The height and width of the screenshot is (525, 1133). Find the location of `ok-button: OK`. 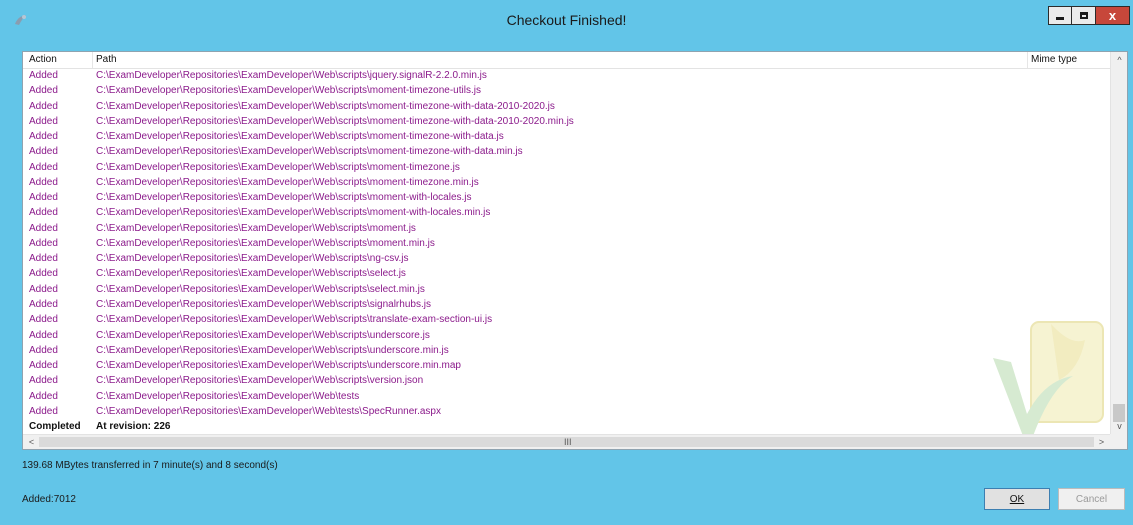

ok-button: OK is located at coordinates (1017, 499).